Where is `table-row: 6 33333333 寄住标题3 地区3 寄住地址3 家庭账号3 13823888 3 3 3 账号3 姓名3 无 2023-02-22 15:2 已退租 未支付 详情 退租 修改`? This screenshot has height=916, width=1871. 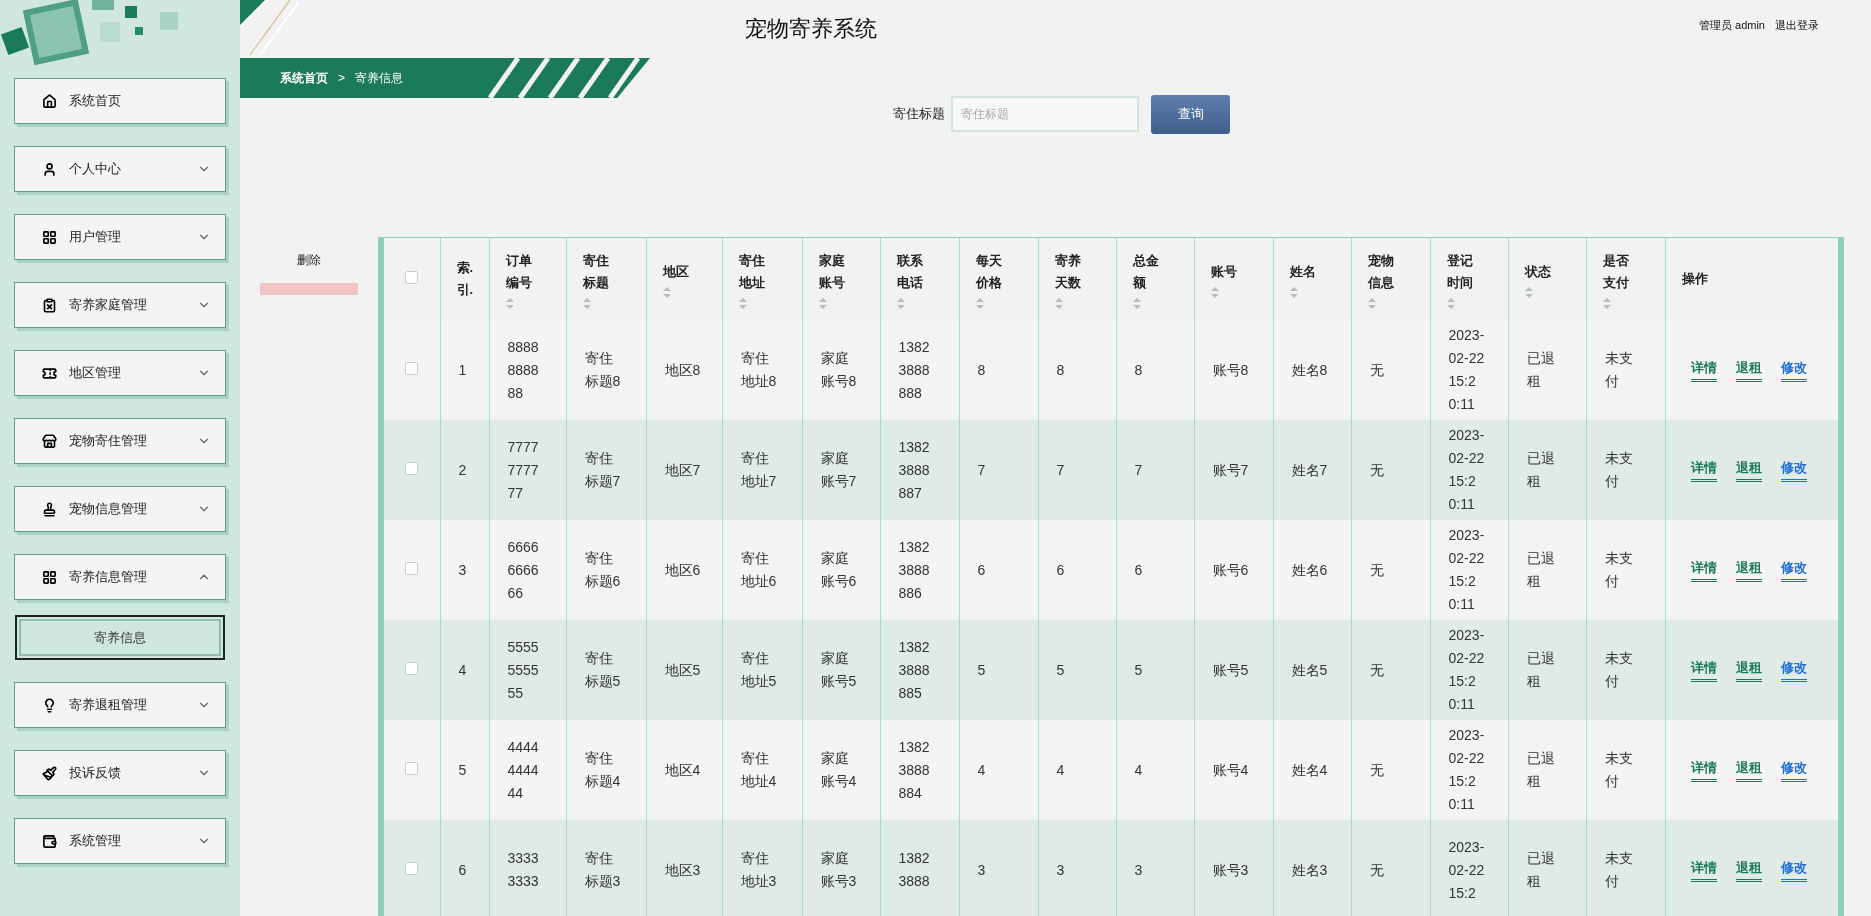
table-row: 6 33333333 寄住标题3 地区3 寄住地址3 家庭账号3 13823888 3 3 3 账号3 姓名3 无 2023-02-22 15:2 已退租 未支付 详情 退租 修改 is located at coordinates (1111, 868).